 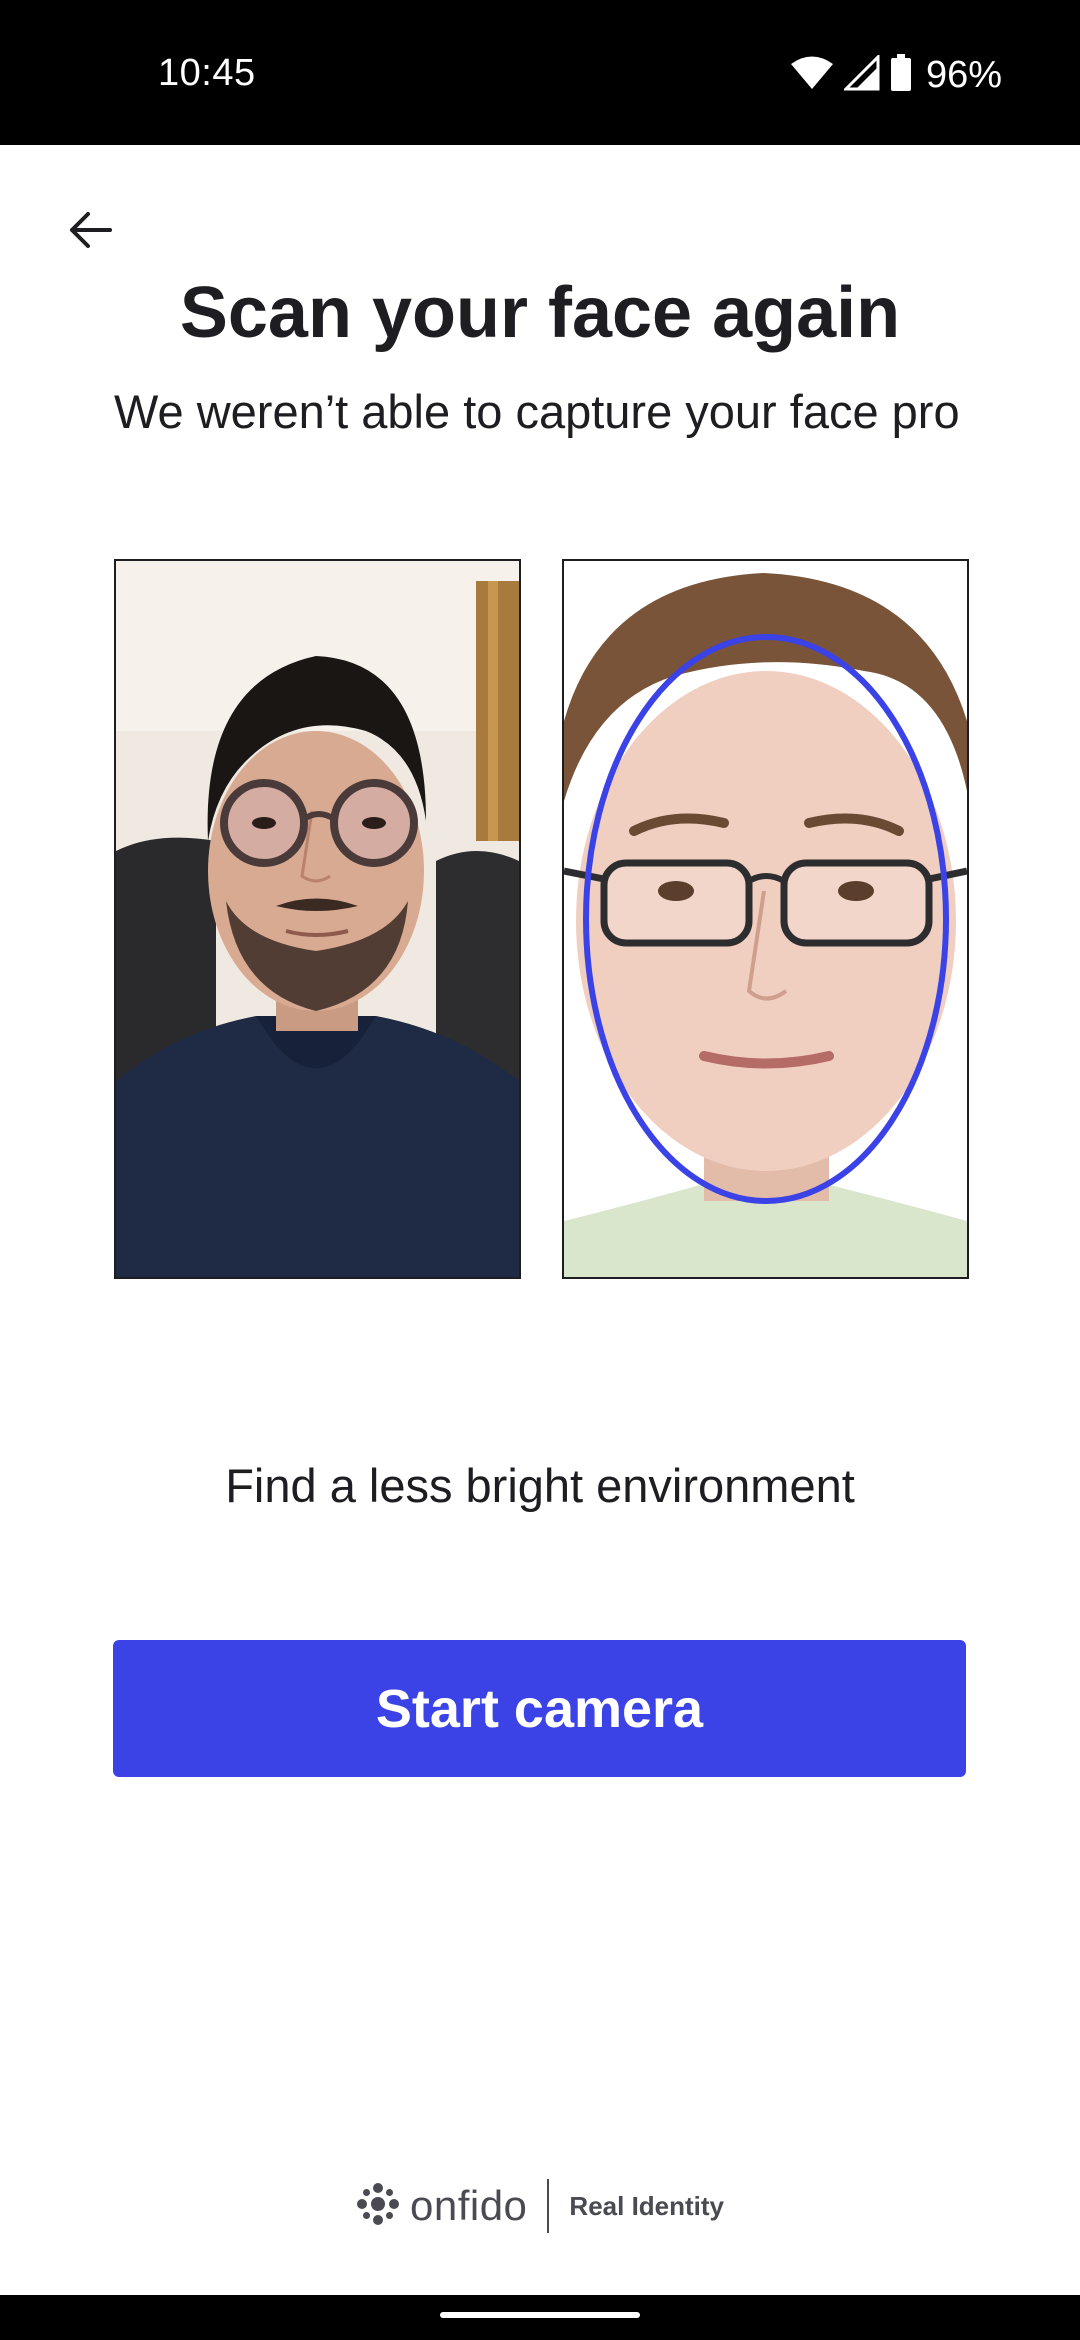 What do you see at coordinates (540, 2206) in the screenshot?
I see `footer-branding: onfido Real Identity` at bounding box center [540, 2206].